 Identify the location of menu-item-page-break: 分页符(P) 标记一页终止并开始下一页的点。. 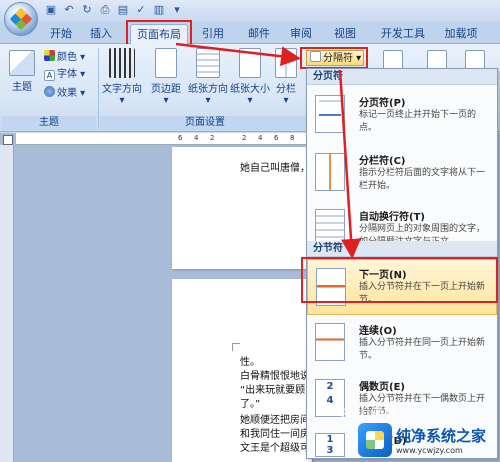
(402, 115).